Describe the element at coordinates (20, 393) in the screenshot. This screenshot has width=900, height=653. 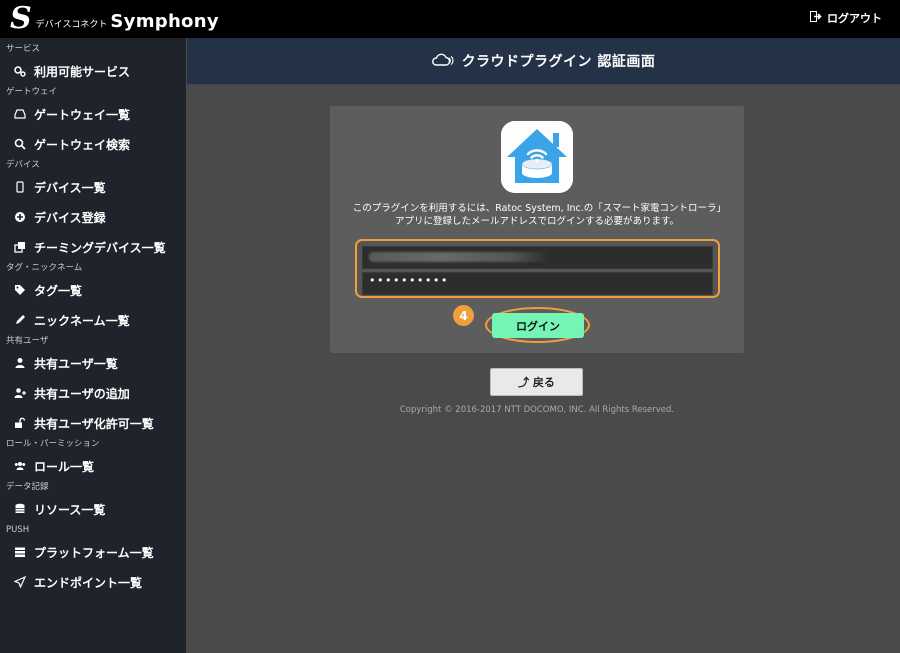
I see `user-plus-icon` at that location.